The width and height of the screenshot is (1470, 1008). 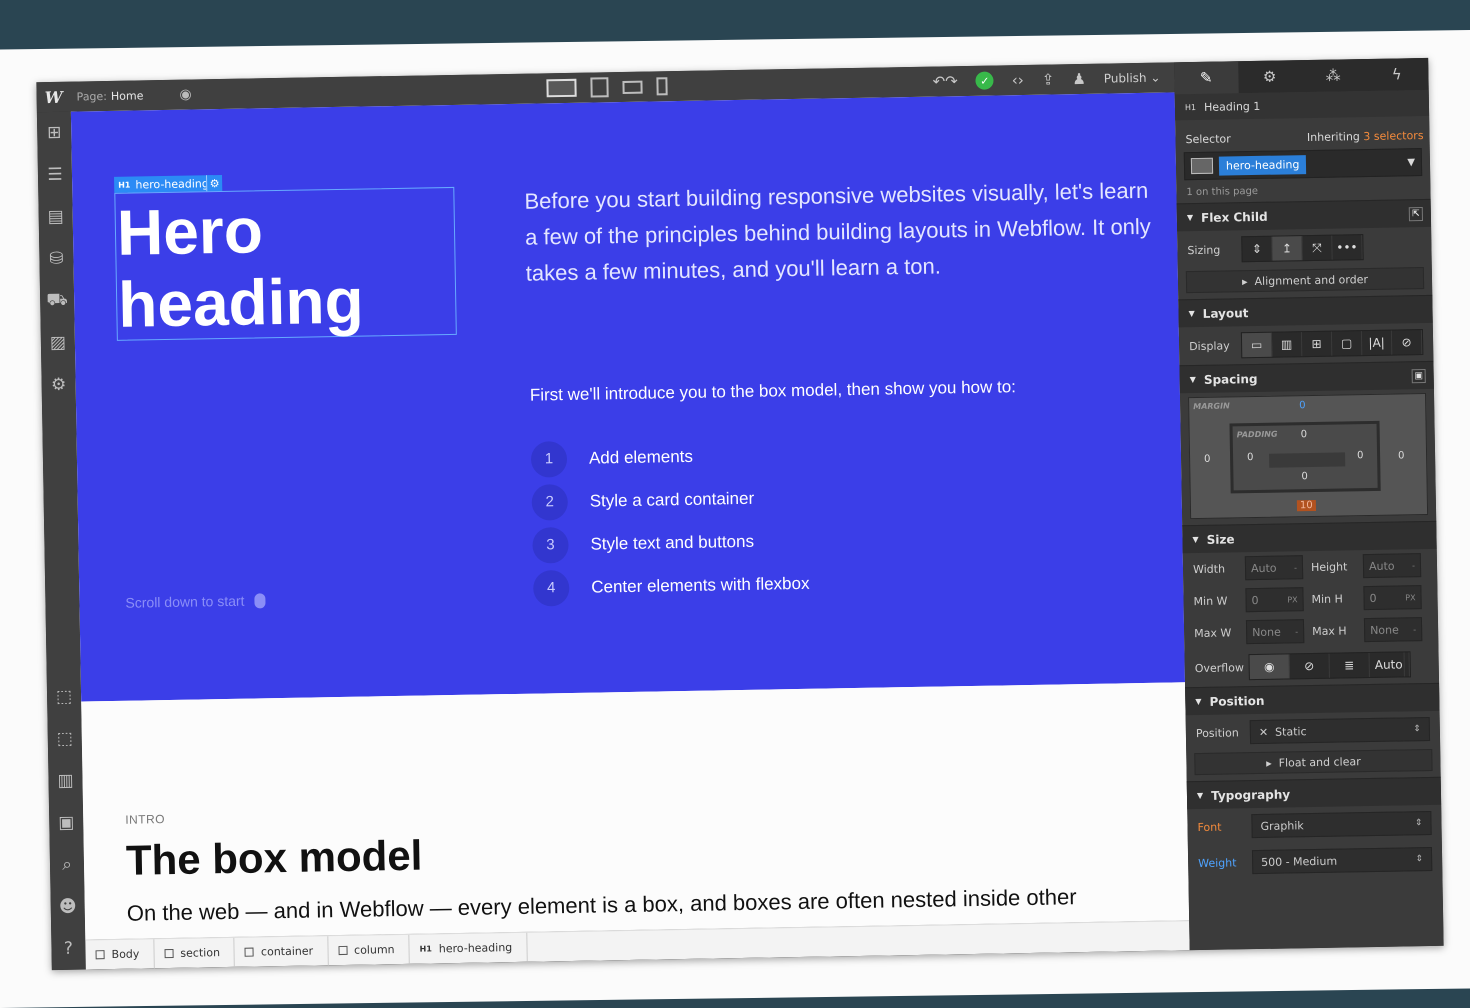 What do you see at coordinates (1262, 165) in the screenshot?
I see `selector-chip: hero-heading` at bounding box center [1262, 165].